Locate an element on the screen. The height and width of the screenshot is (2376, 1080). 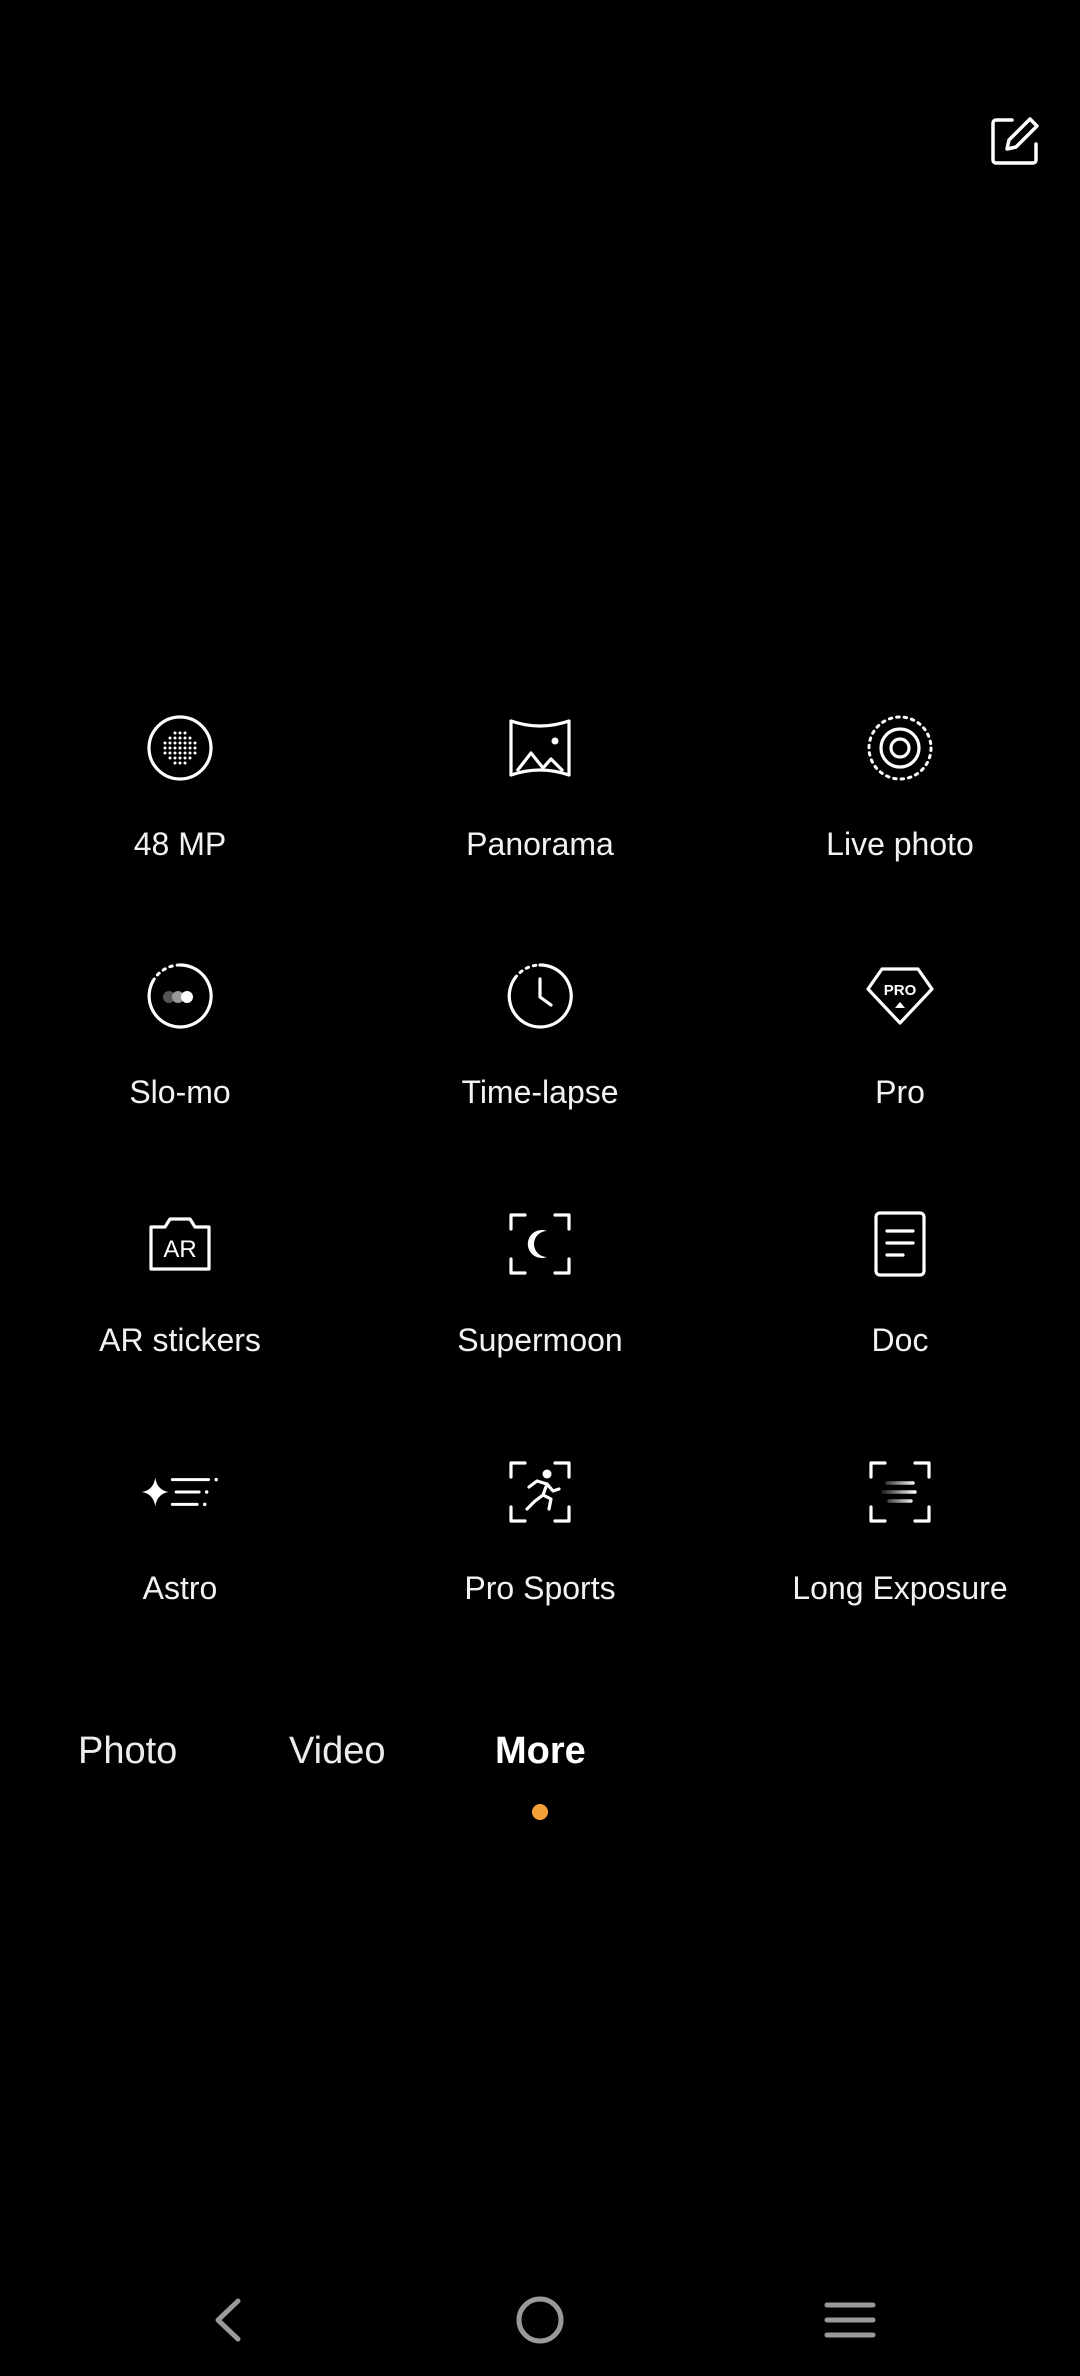
mode-label: Long Exposure is located at coordinates (900, 1588).